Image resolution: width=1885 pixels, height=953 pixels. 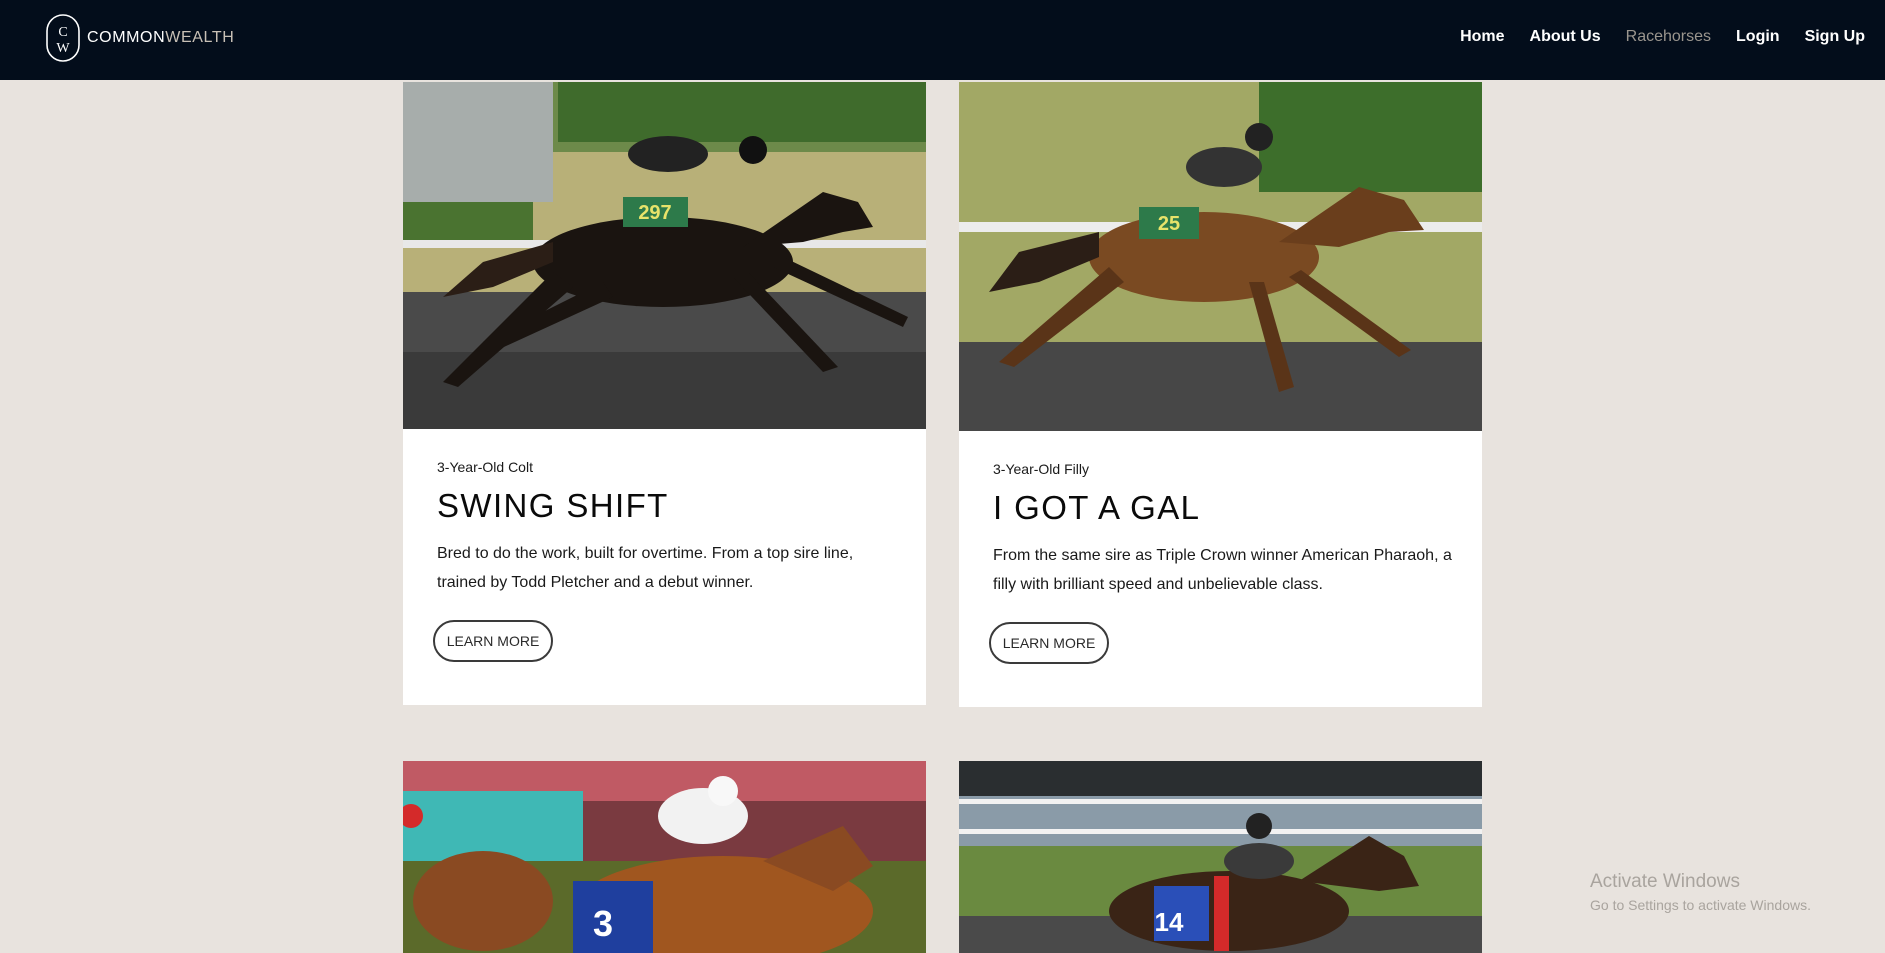 What do you see at coordinates (1482, 37) in the screenshot?
I see `nav-home: Home` at bounding box center [1482, 37].